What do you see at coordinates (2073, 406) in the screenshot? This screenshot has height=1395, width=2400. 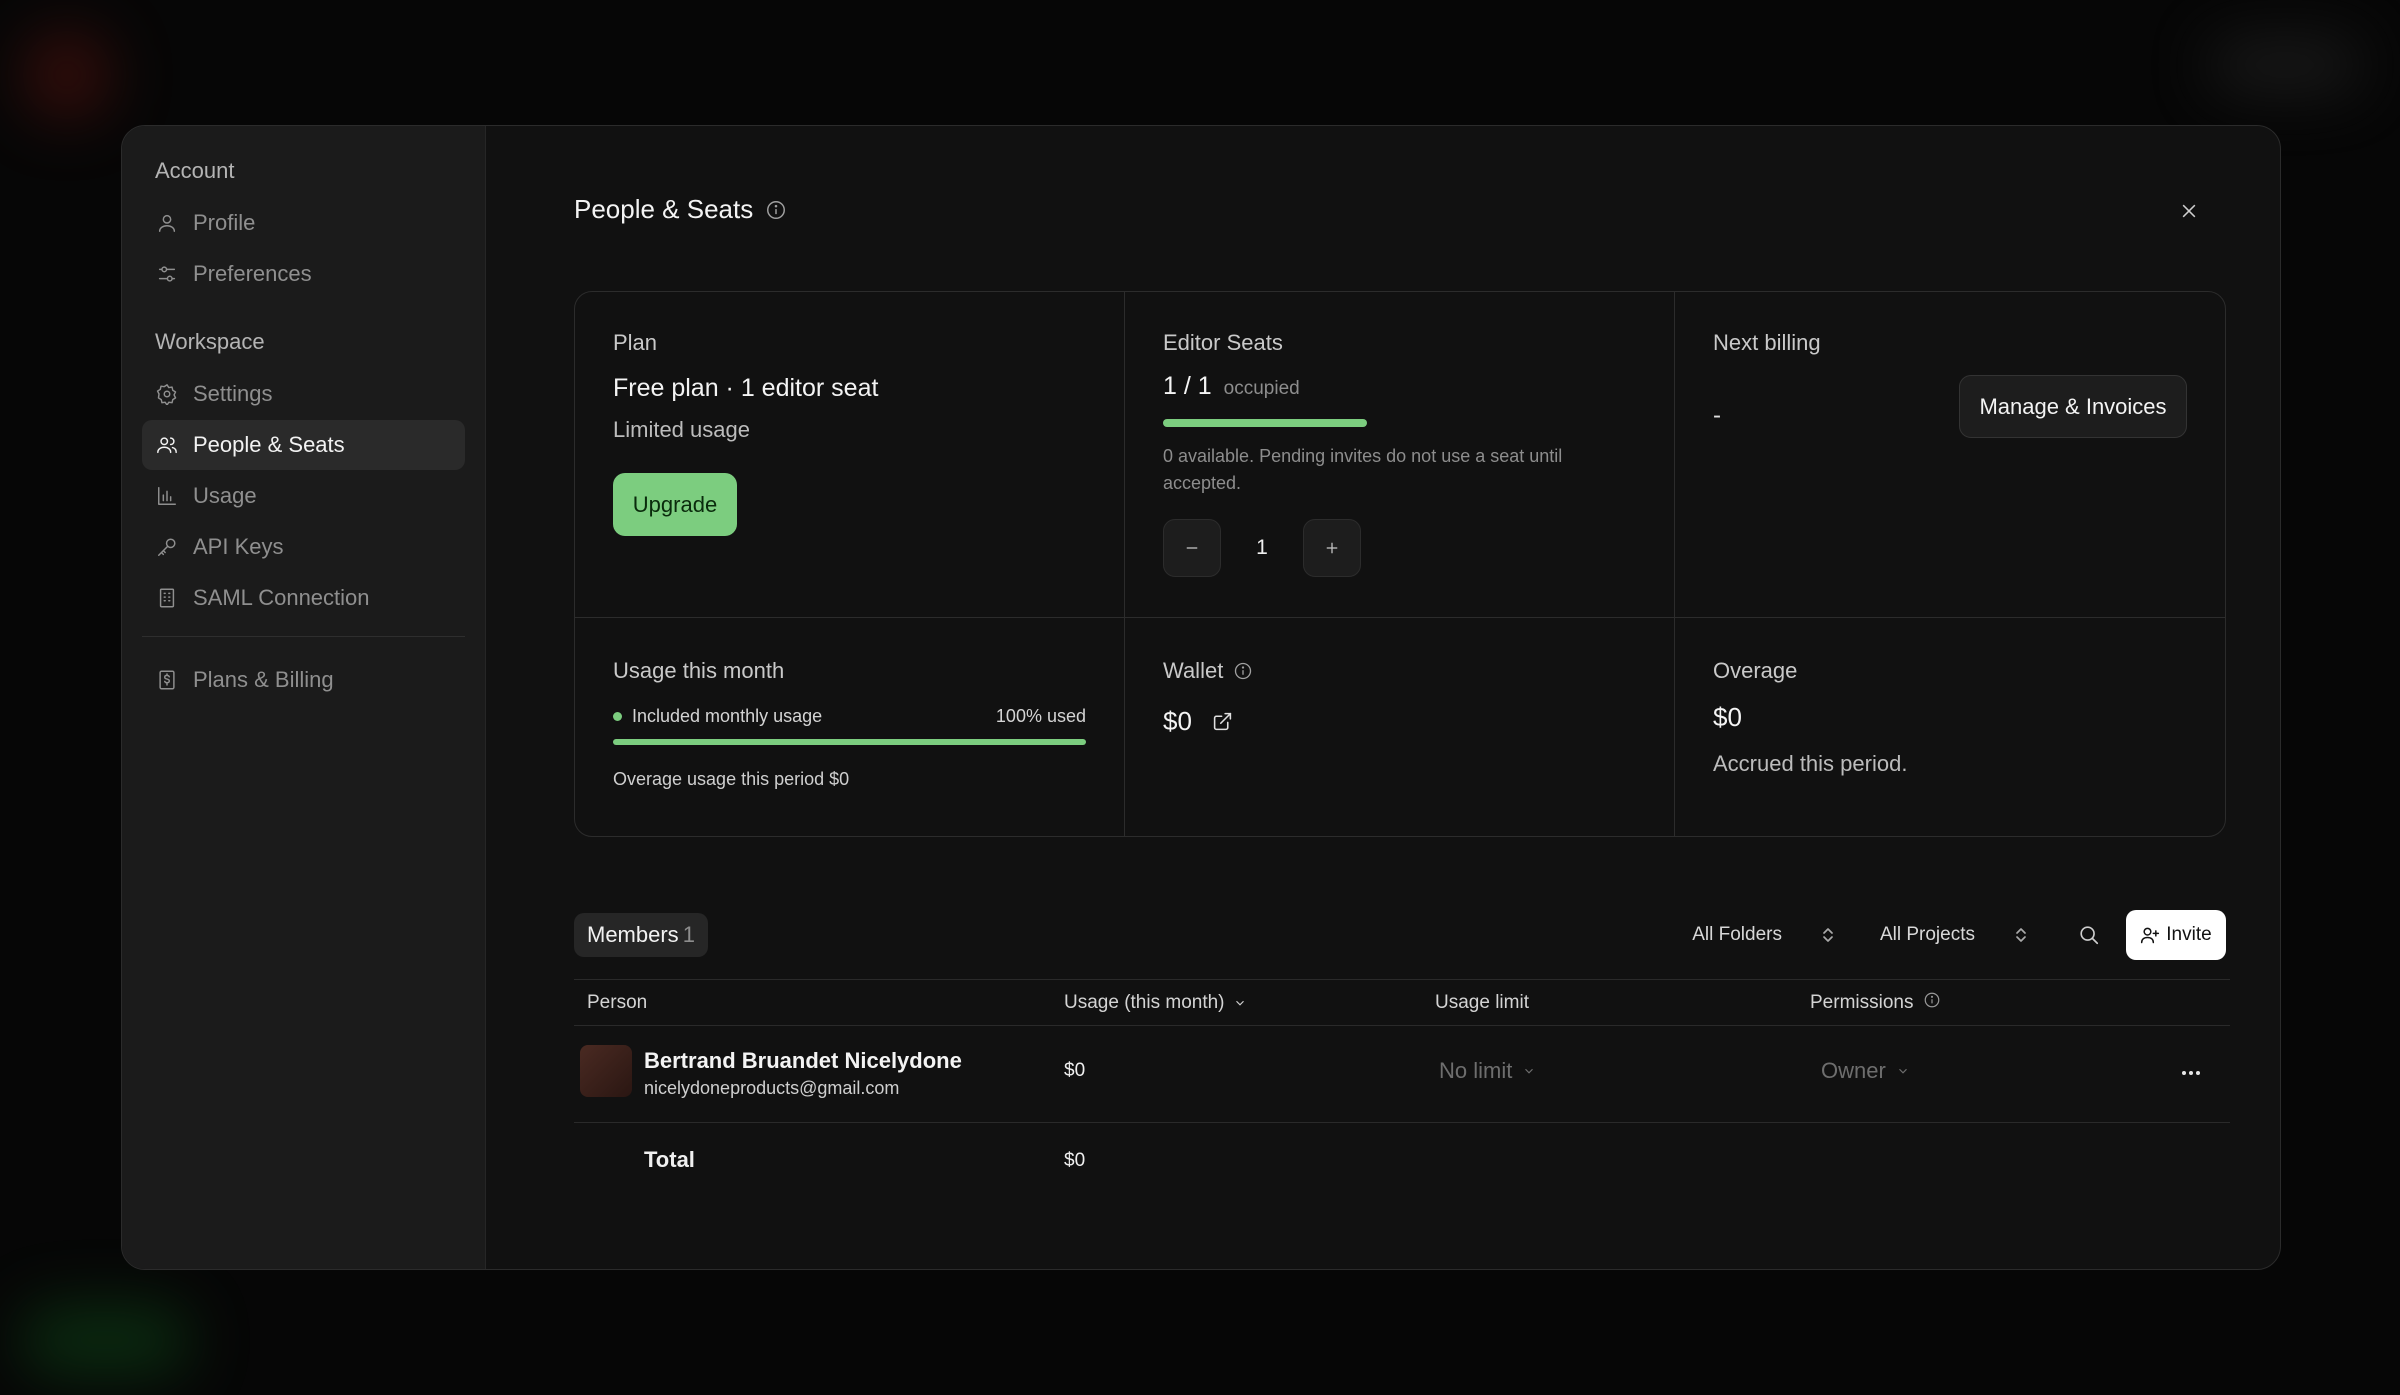 I see `manage-invoices-button: Manage & Invoices` at bounding box center [2073, 406].